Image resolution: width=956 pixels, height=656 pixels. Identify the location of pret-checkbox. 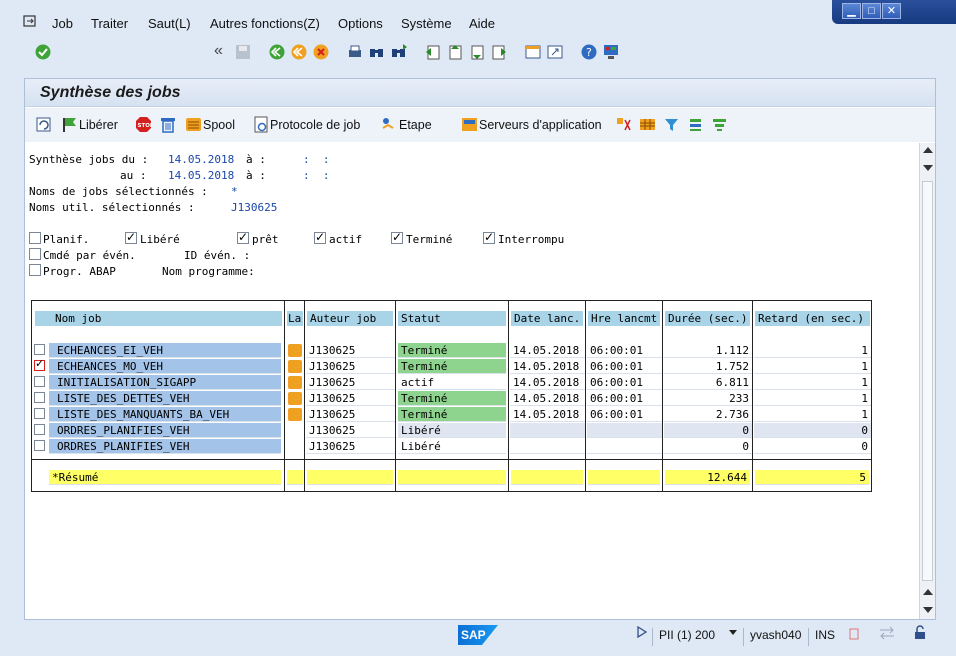
(243, 237).